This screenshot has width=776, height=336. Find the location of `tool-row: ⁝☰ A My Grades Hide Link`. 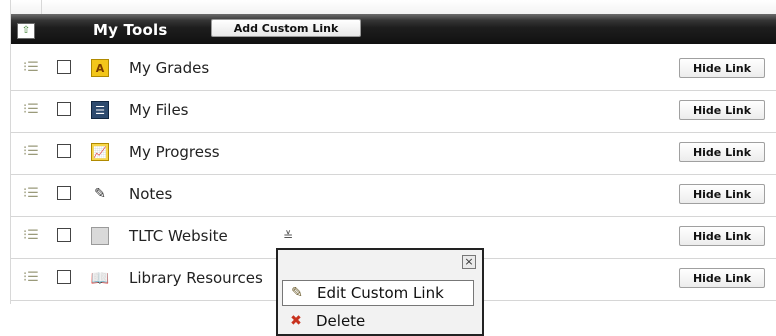

tool-row: ⁝☰ A My Grades Hide Link is located at coordinates (393, 69).